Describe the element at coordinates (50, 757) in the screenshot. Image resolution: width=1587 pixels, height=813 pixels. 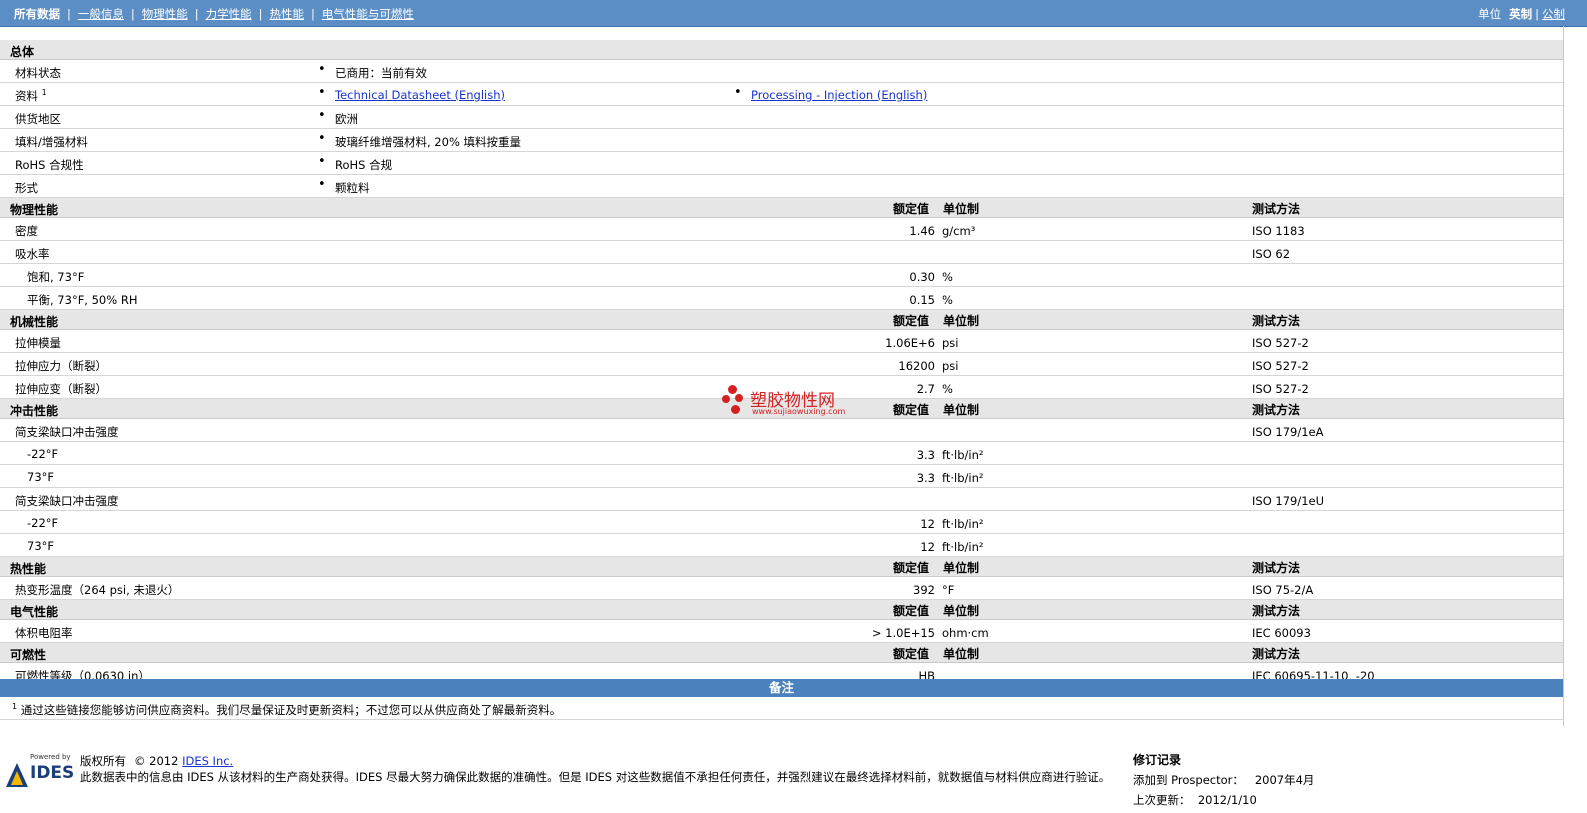
I see `logo-powered-by: Powered by` at that location.